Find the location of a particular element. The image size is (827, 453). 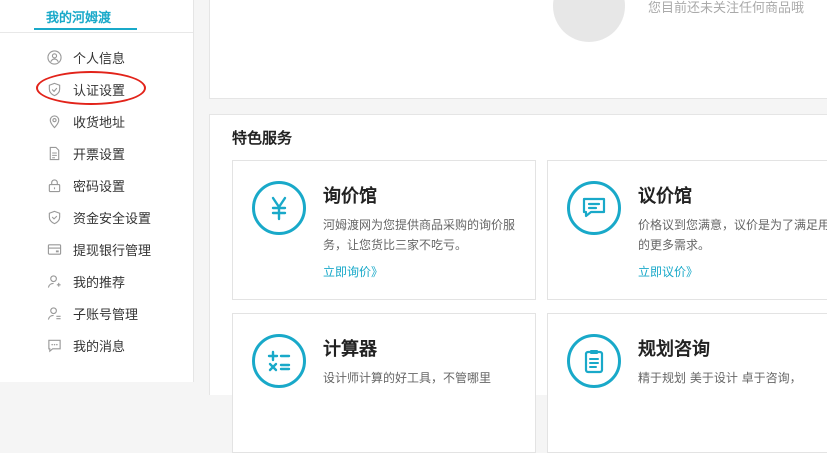

service-card-planning: 规划咨询 精于规划 美于设计 卓于咨询， is located at coordinates (687, 383).